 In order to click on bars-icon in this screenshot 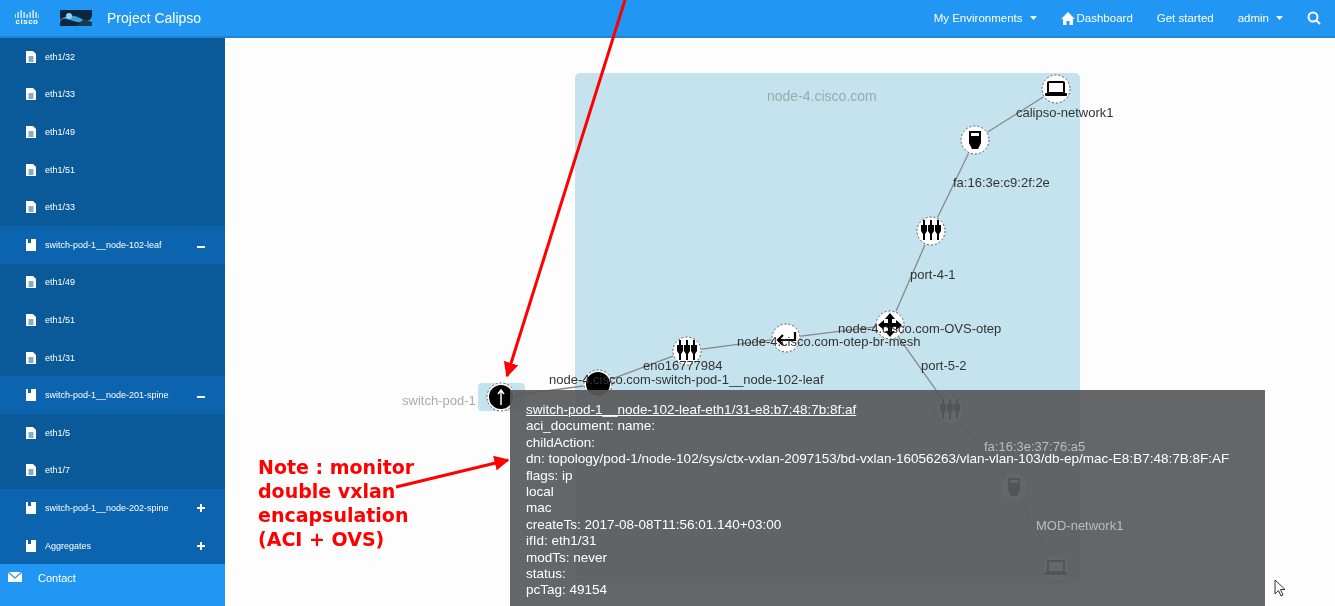, I will do `click(27, 14)`.